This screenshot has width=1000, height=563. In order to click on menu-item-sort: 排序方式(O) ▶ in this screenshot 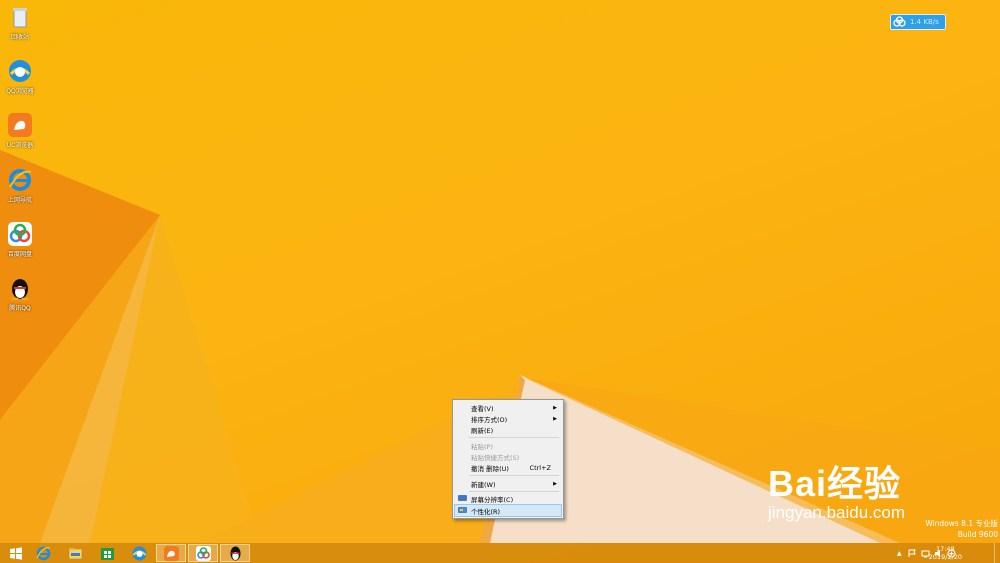, I will do `click(508, 418)`.